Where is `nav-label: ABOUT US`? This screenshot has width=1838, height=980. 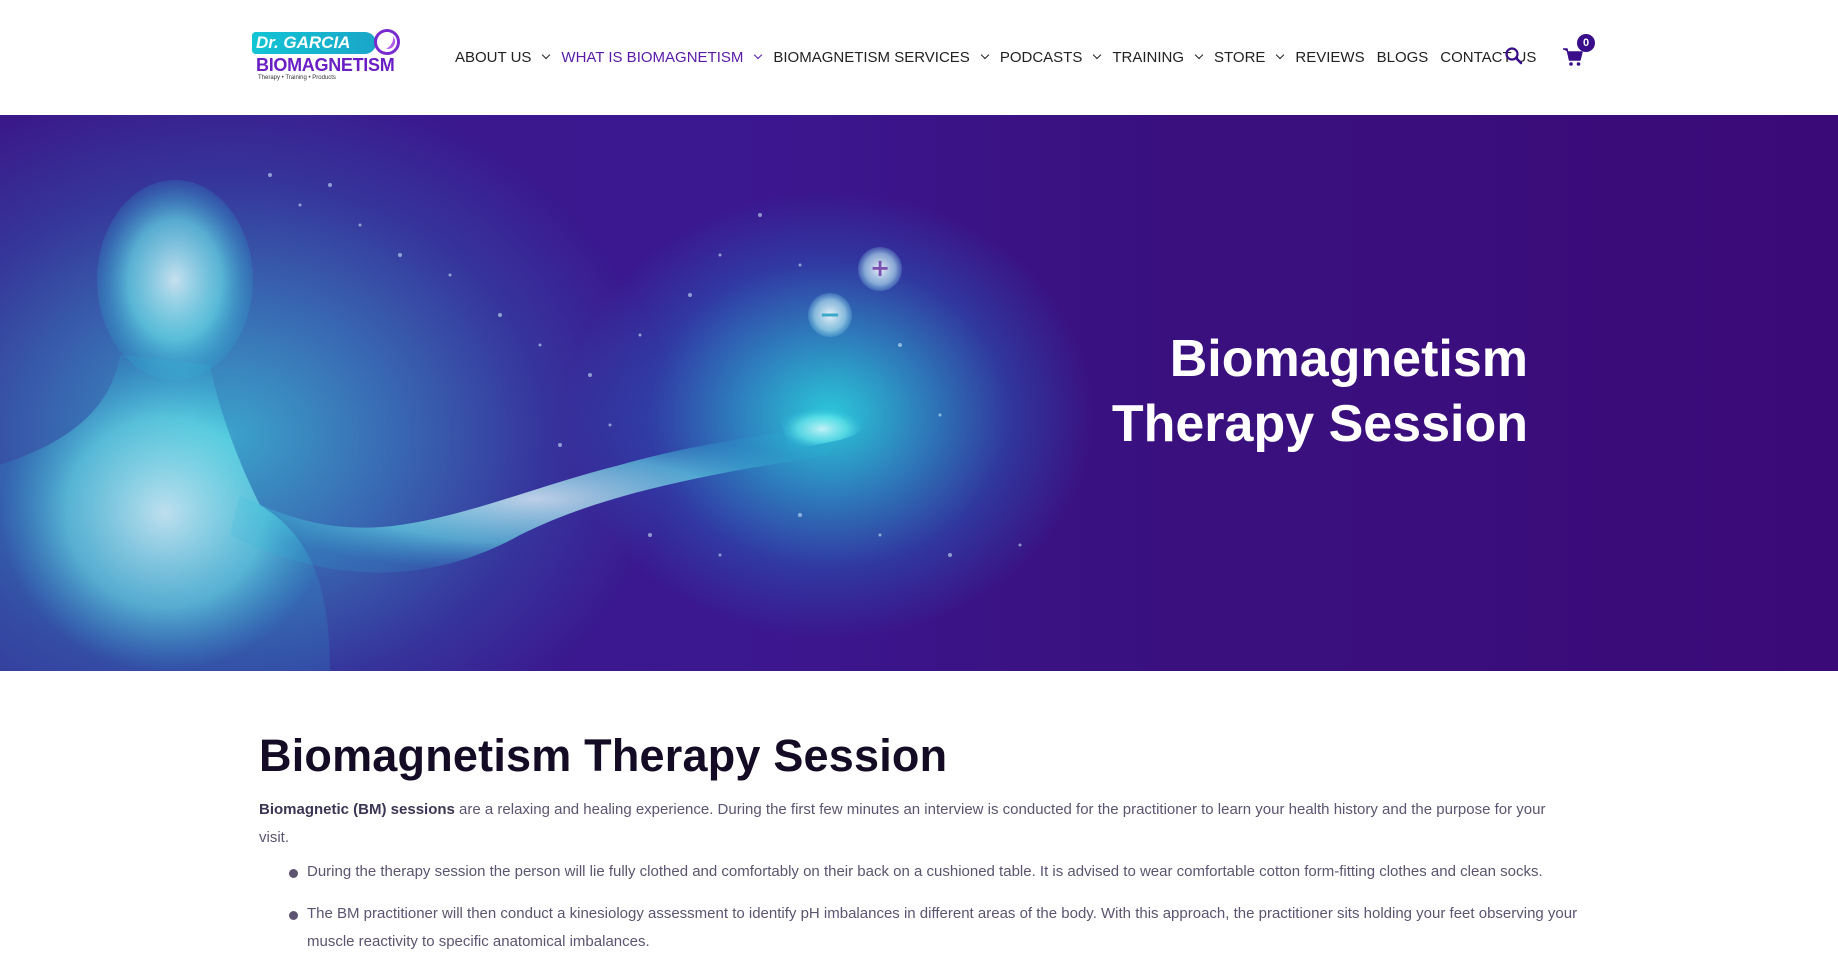 nav-label: ABOUT US is located at coordinates (493, 57).